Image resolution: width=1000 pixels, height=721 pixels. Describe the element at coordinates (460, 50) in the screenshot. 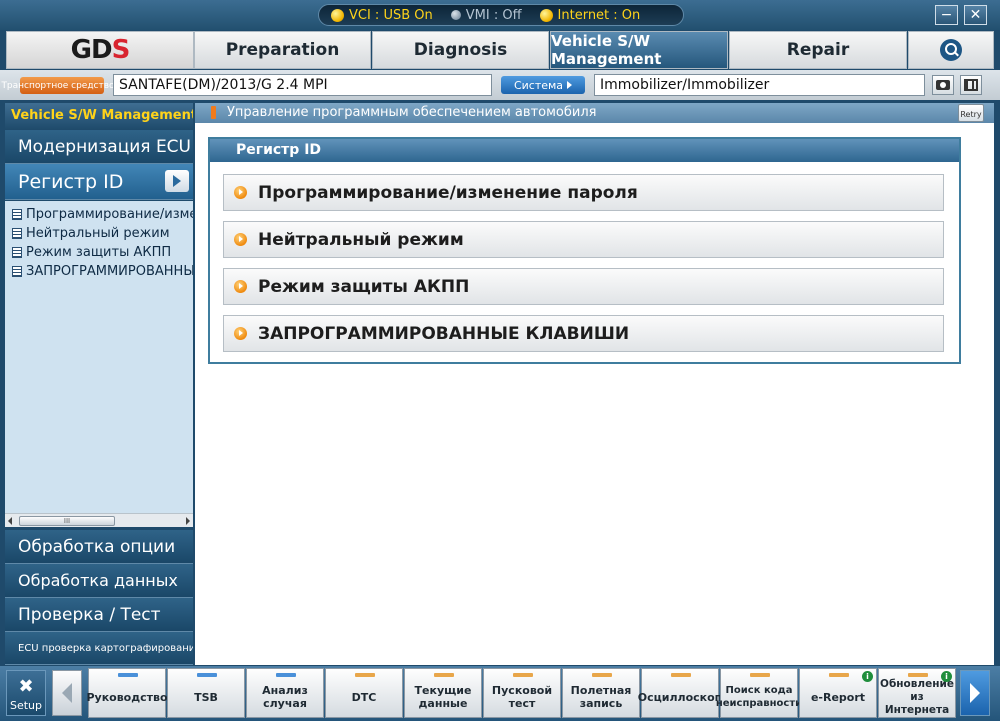

I see `tab-diagnosis: Diagnosis` at that location.